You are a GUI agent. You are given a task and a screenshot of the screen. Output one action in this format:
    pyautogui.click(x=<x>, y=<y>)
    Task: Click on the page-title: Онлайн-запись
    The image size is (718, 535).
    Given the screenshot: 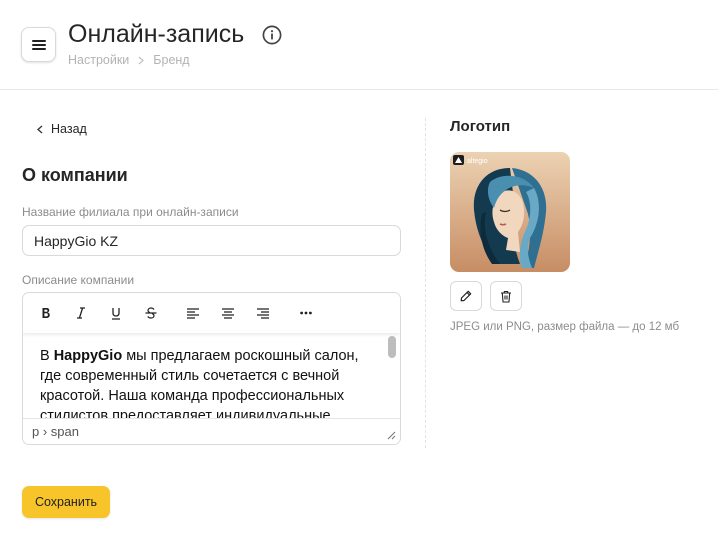 What is the action you would take?
    pyautogui.click(x=156, y=34)
    